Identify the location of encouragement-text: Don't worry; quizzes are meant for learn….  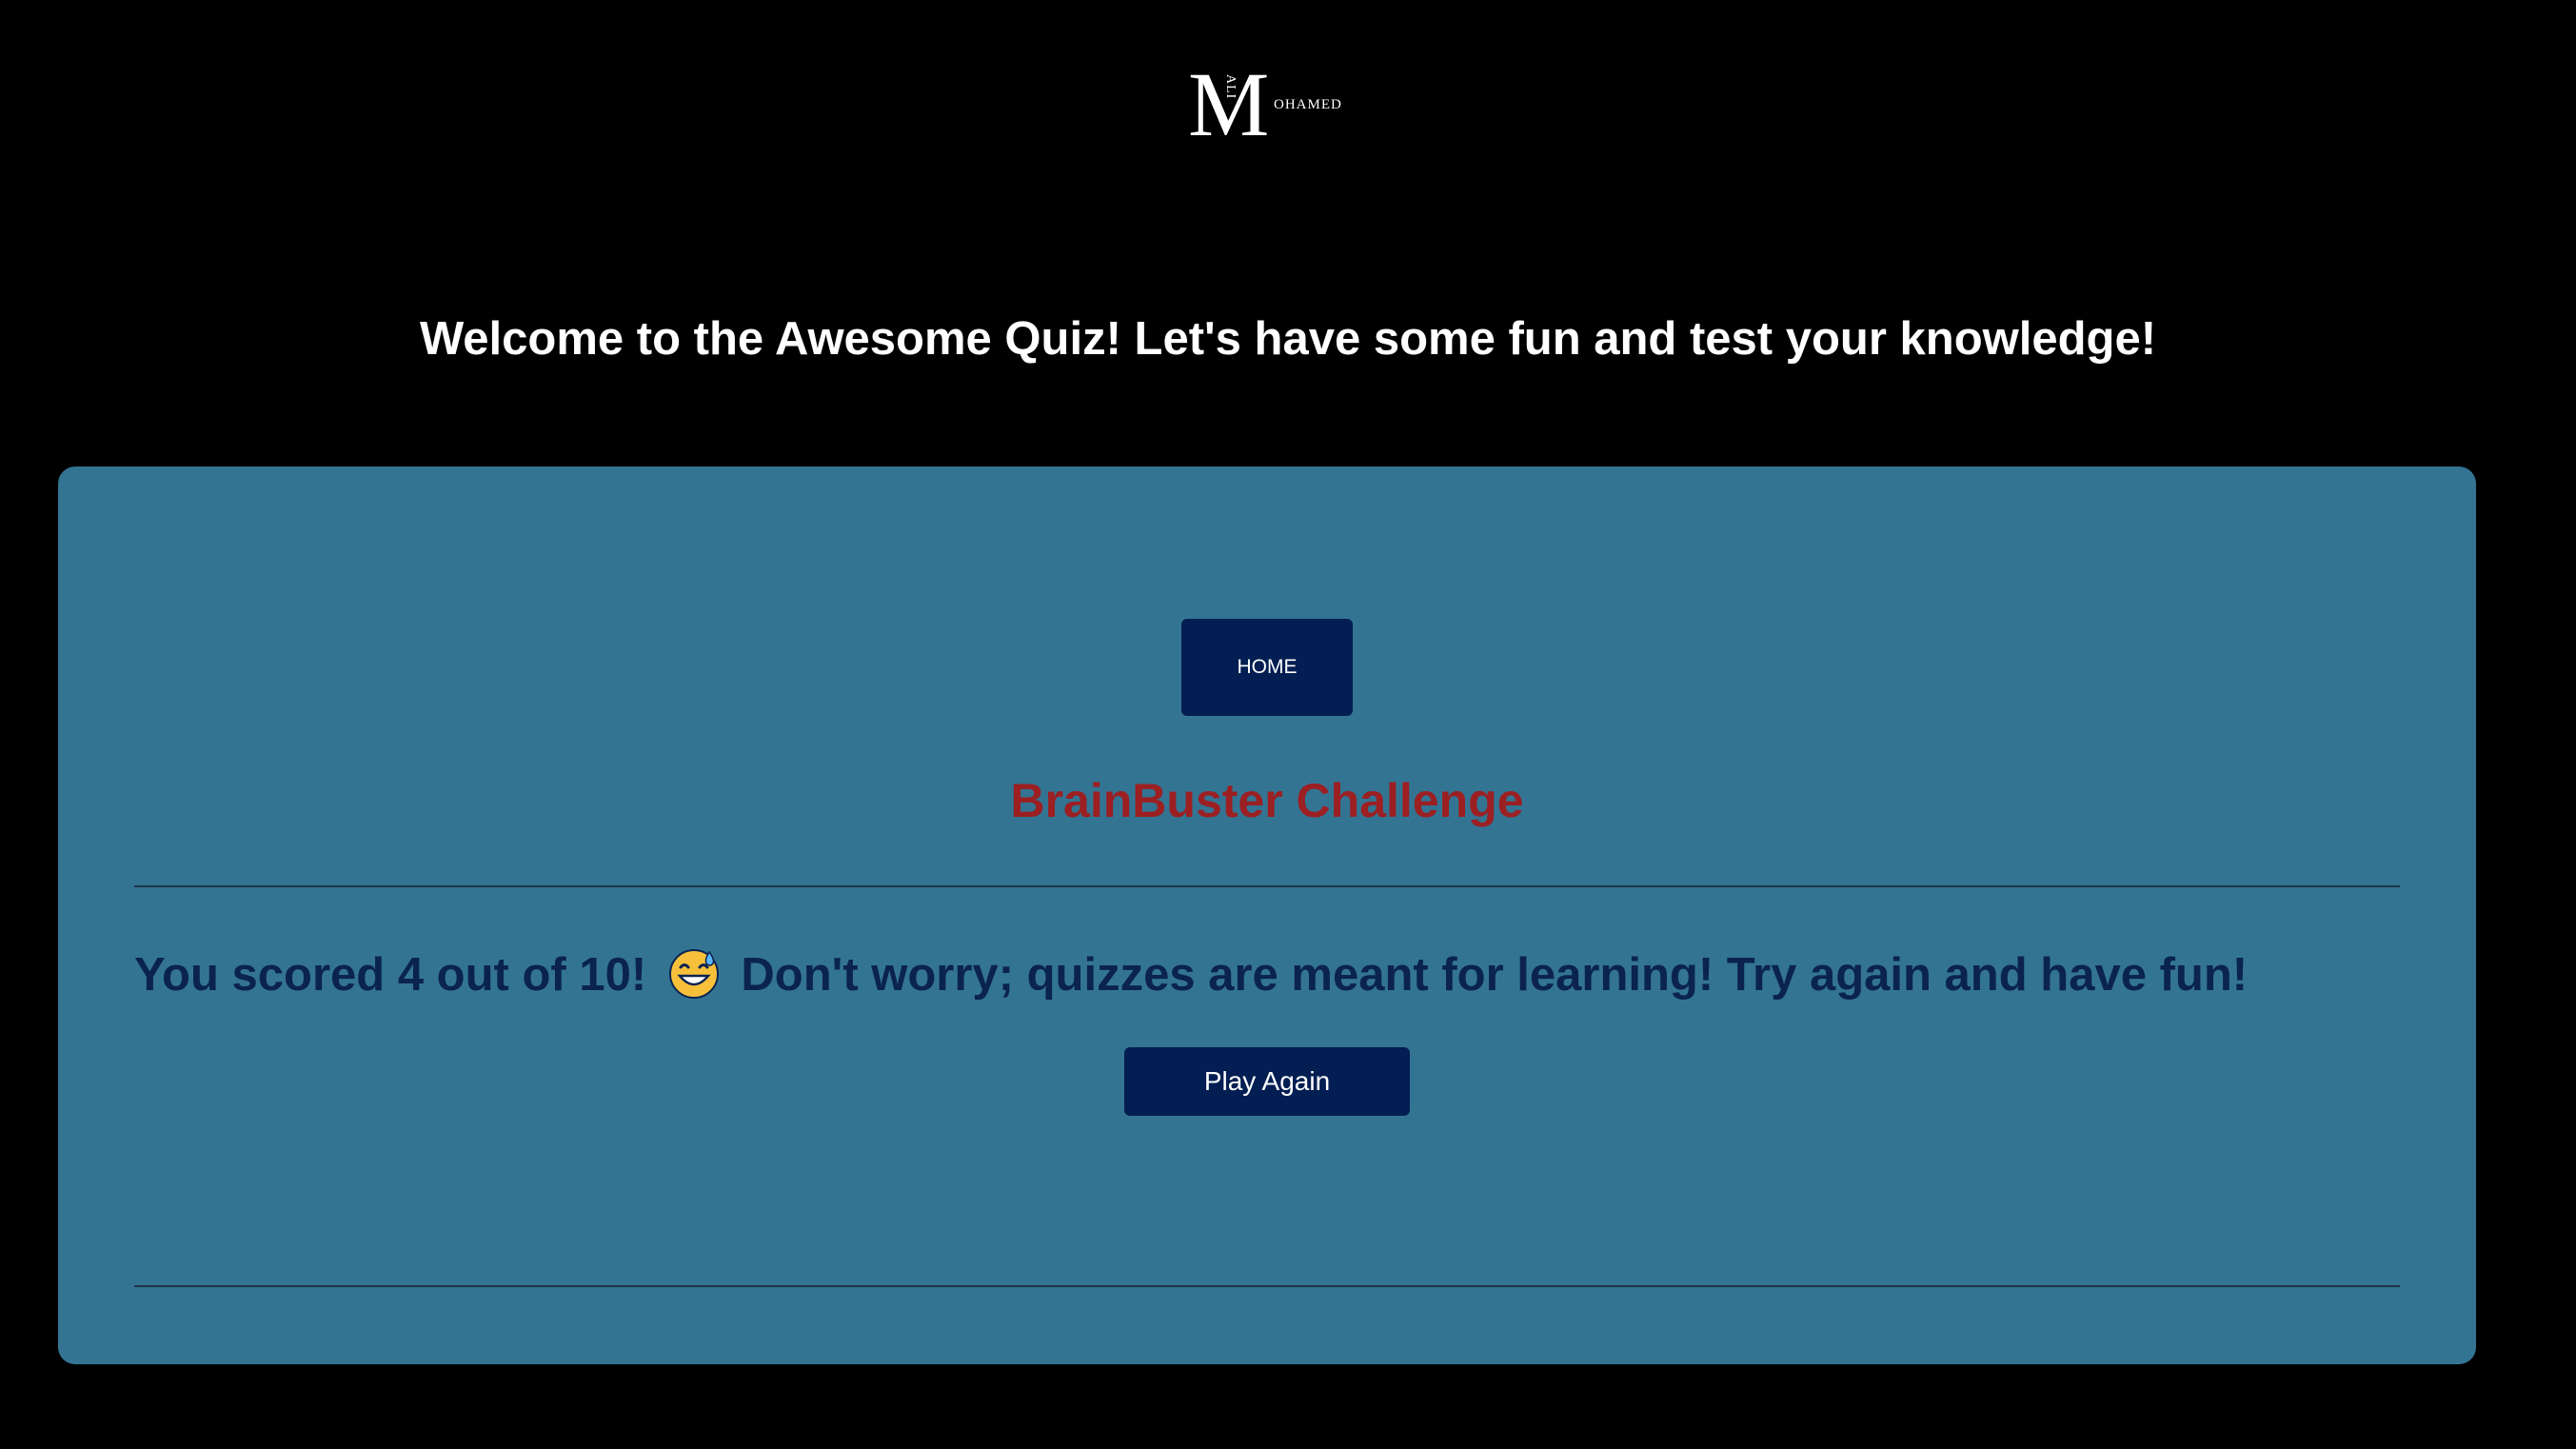
(1495, 975).